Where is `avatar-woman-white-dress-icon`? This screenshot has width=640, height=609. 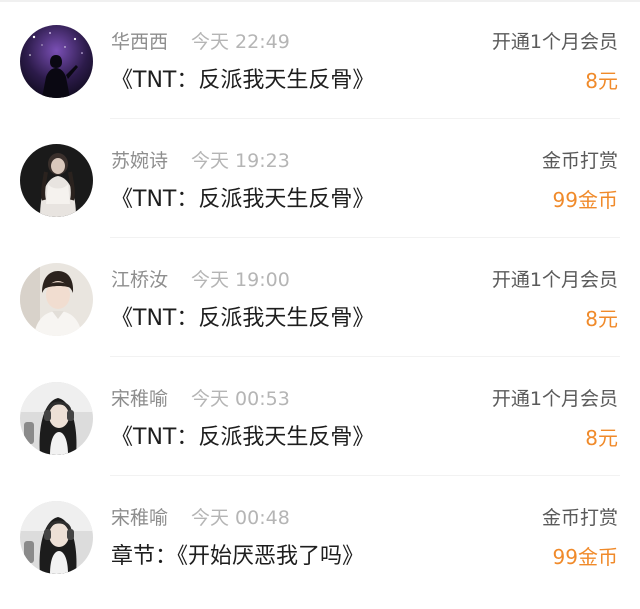 avatar-woman-white-dress-icon is located at coordinates (56, 180).